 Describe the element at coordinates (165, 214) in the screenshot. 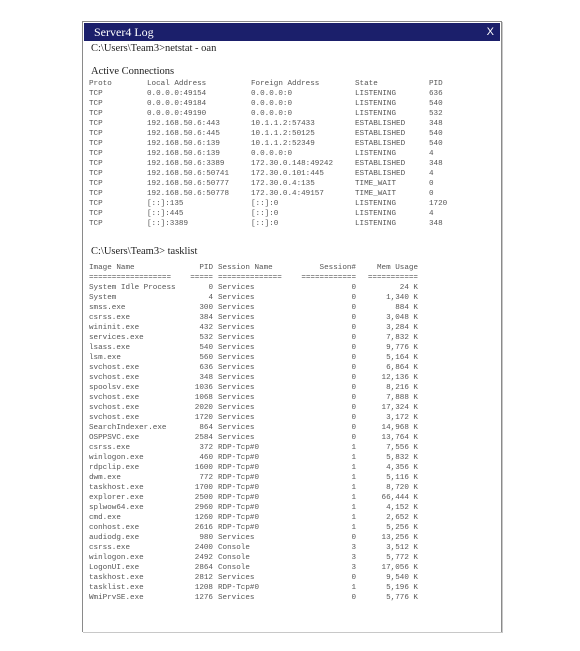

I see `local-address-cell: [::]:445` at that location.